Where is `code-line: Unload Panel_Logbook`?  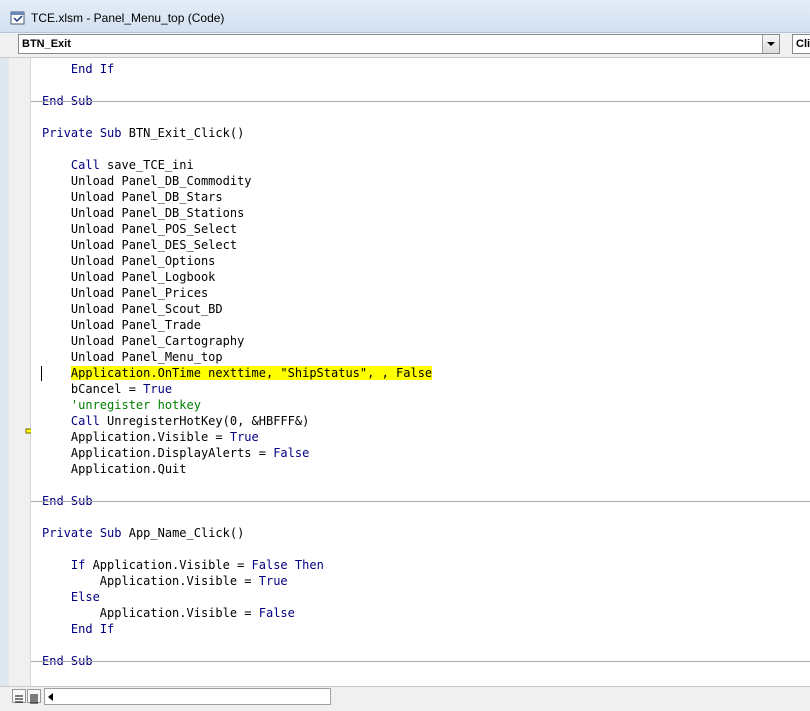 code-line: Unload Panel_Logbook is located at coordinates (129, 277).